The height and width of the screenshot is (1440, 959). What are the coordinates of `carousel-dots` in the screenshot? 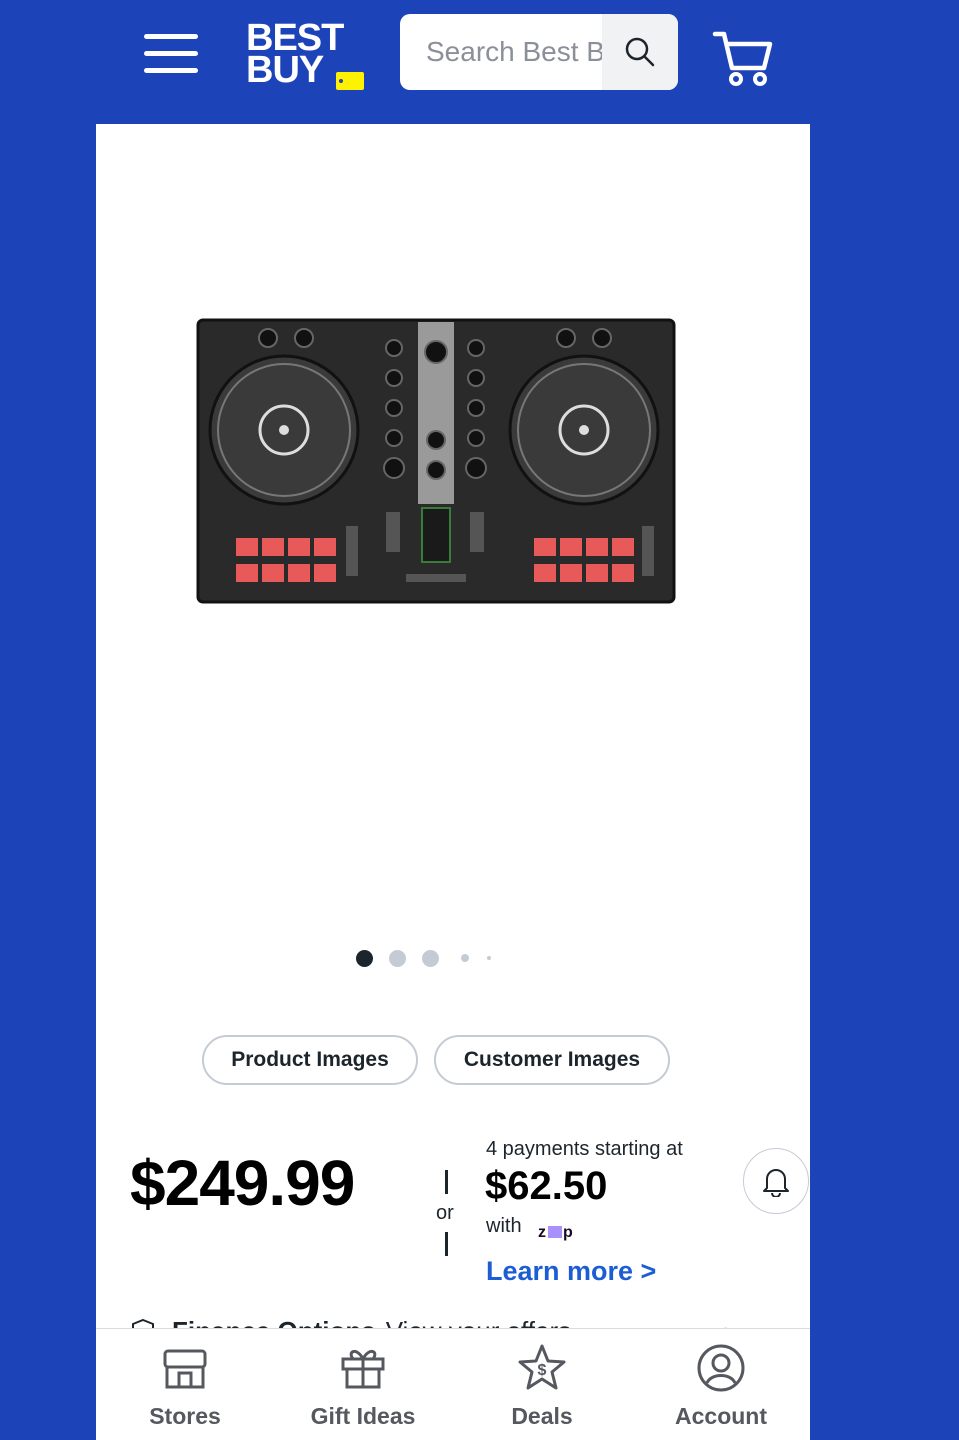 It's located at (431, 958).